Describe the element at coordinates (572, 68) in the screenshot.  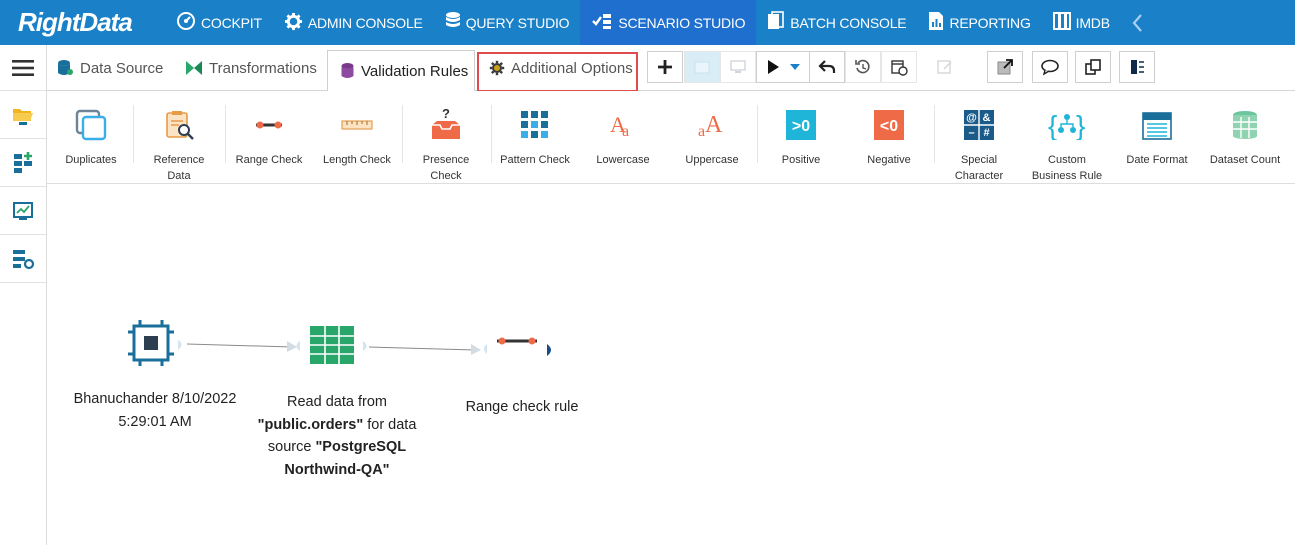
I see `tab-additional-options-label: Additional Options` at that location.